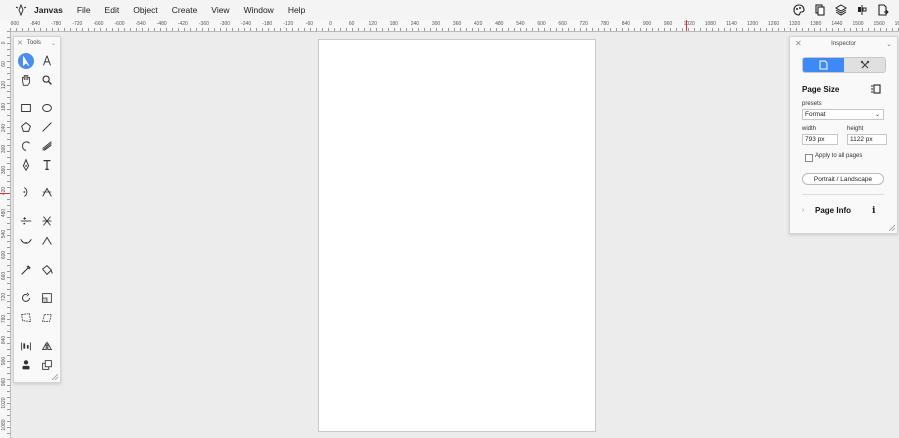 This screenshot has height=438, width=899. Describe the element at coordinates (20, 43) in the screenshot. I see `close-icon: ✕` at that location.